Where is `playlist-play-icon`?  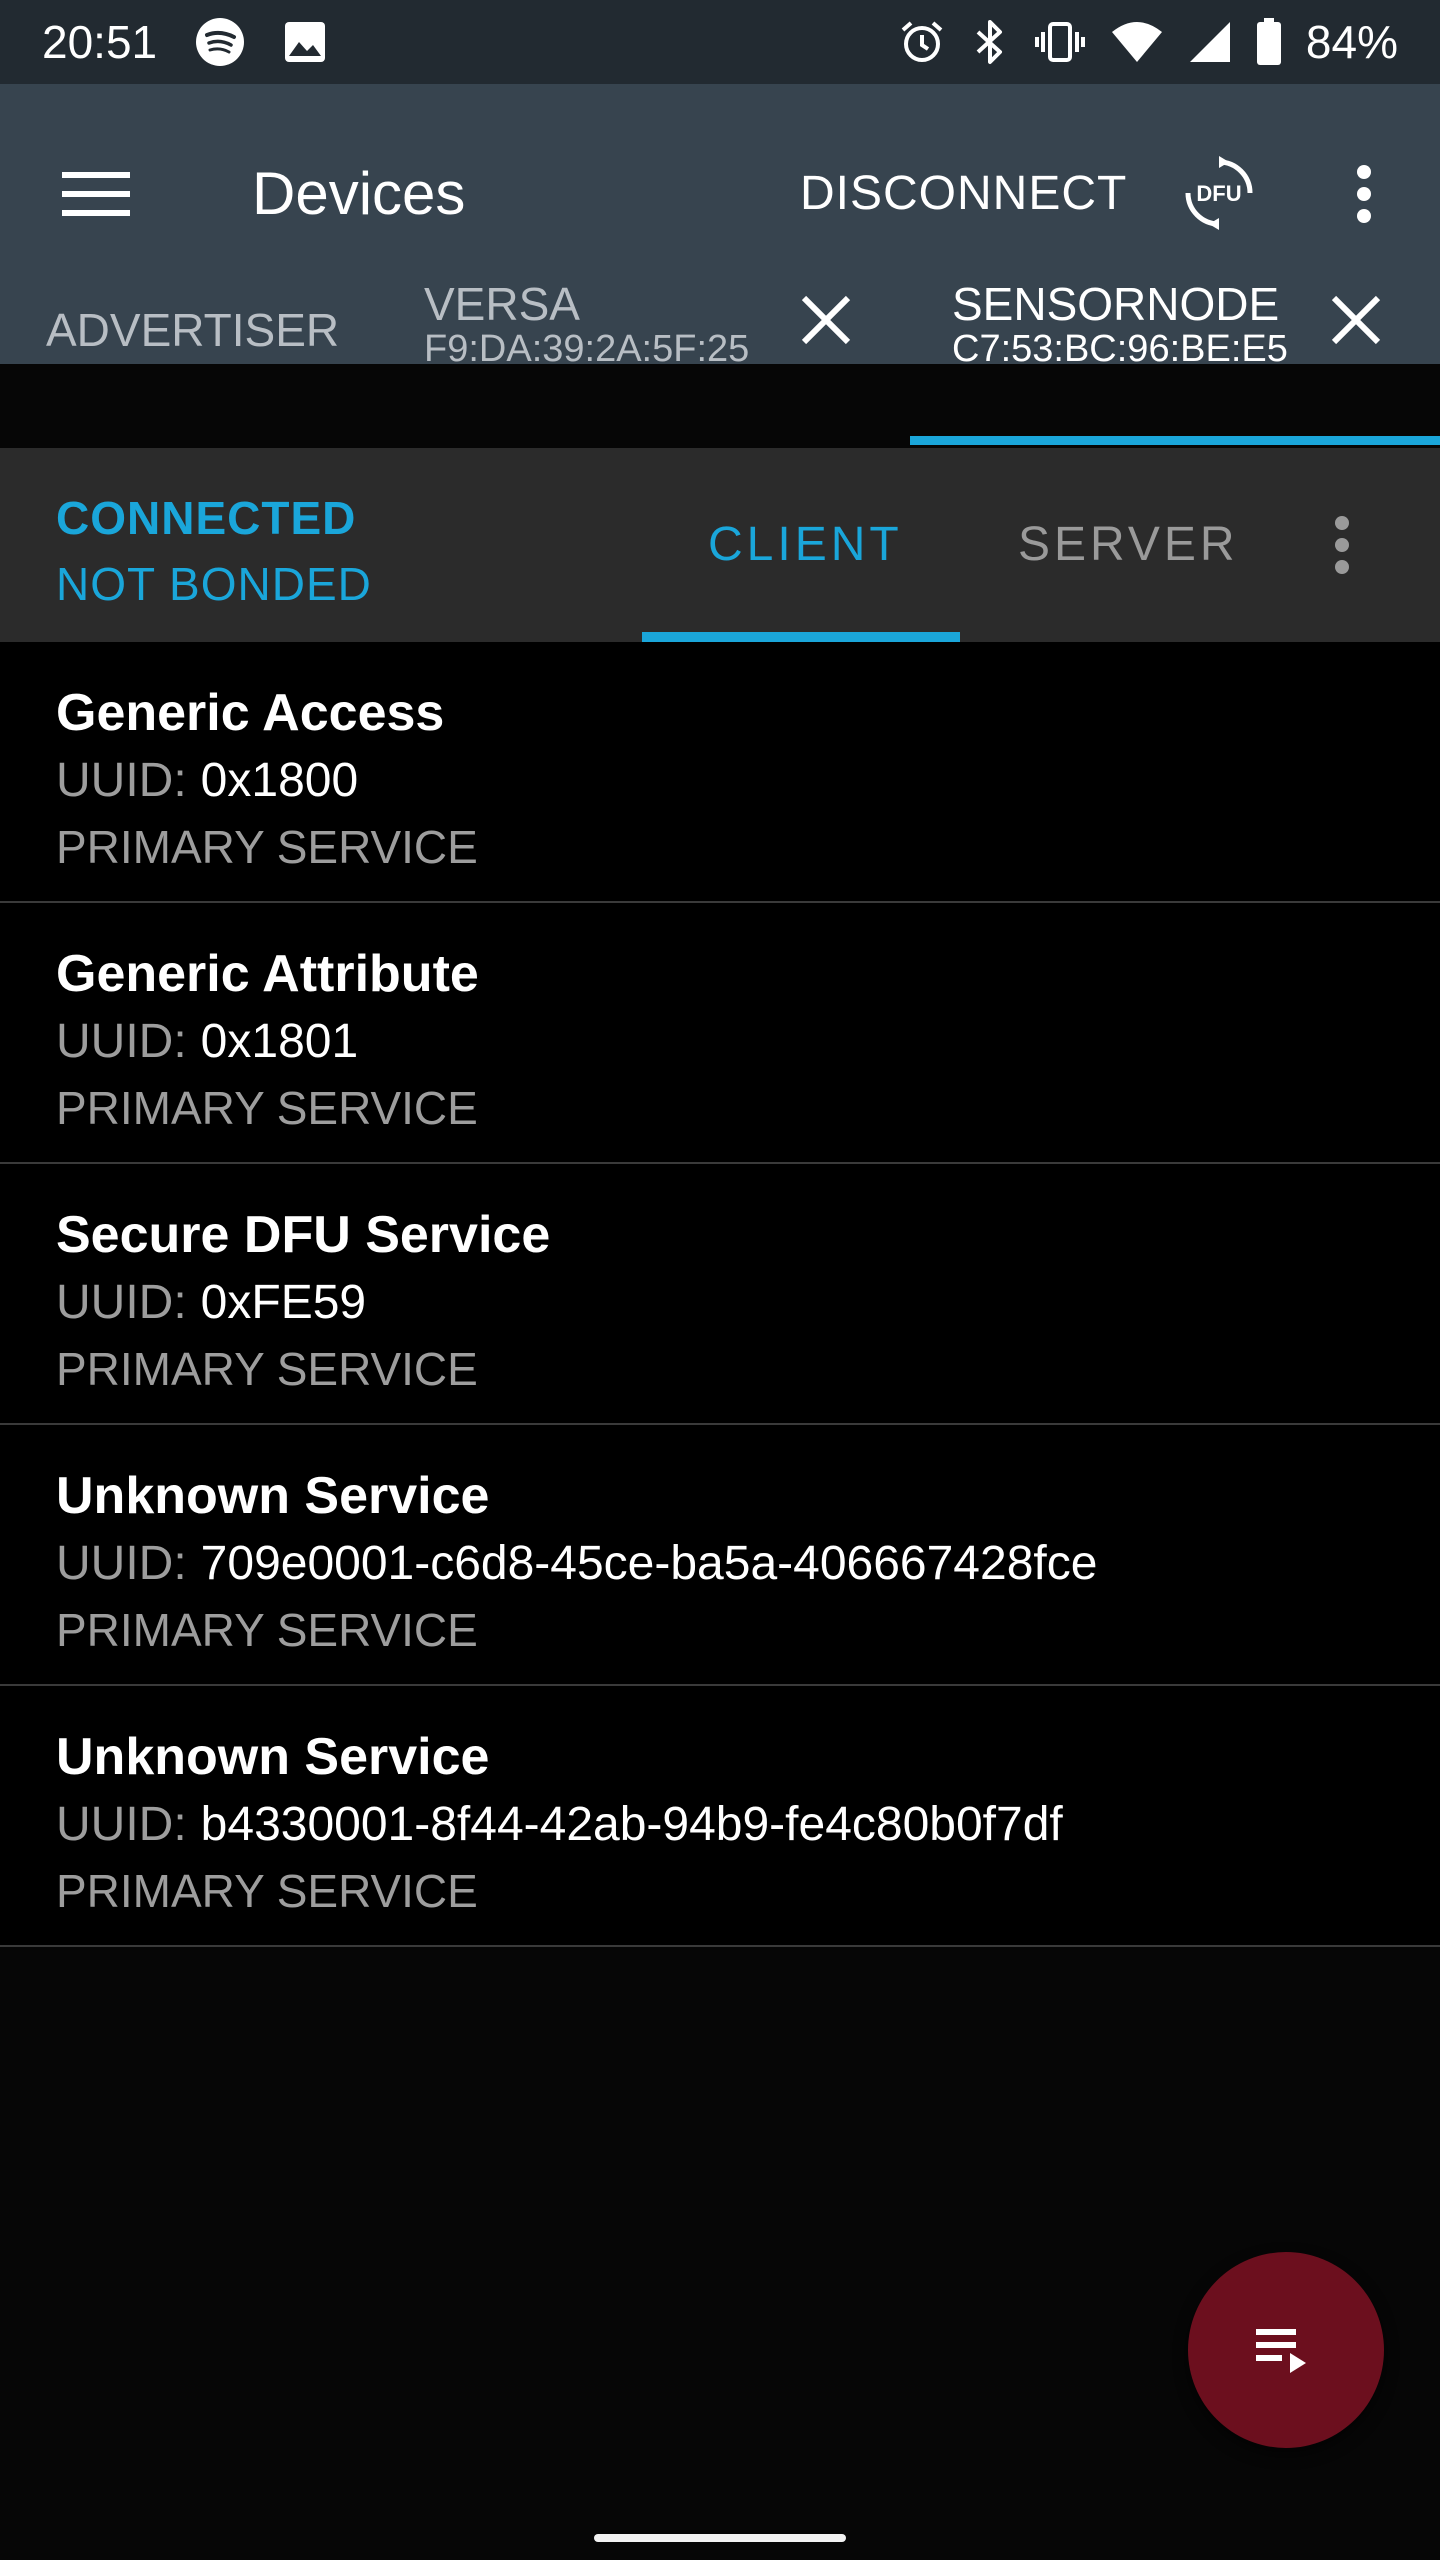 playlist-play-icon is located at coordinates (1281, 2351).